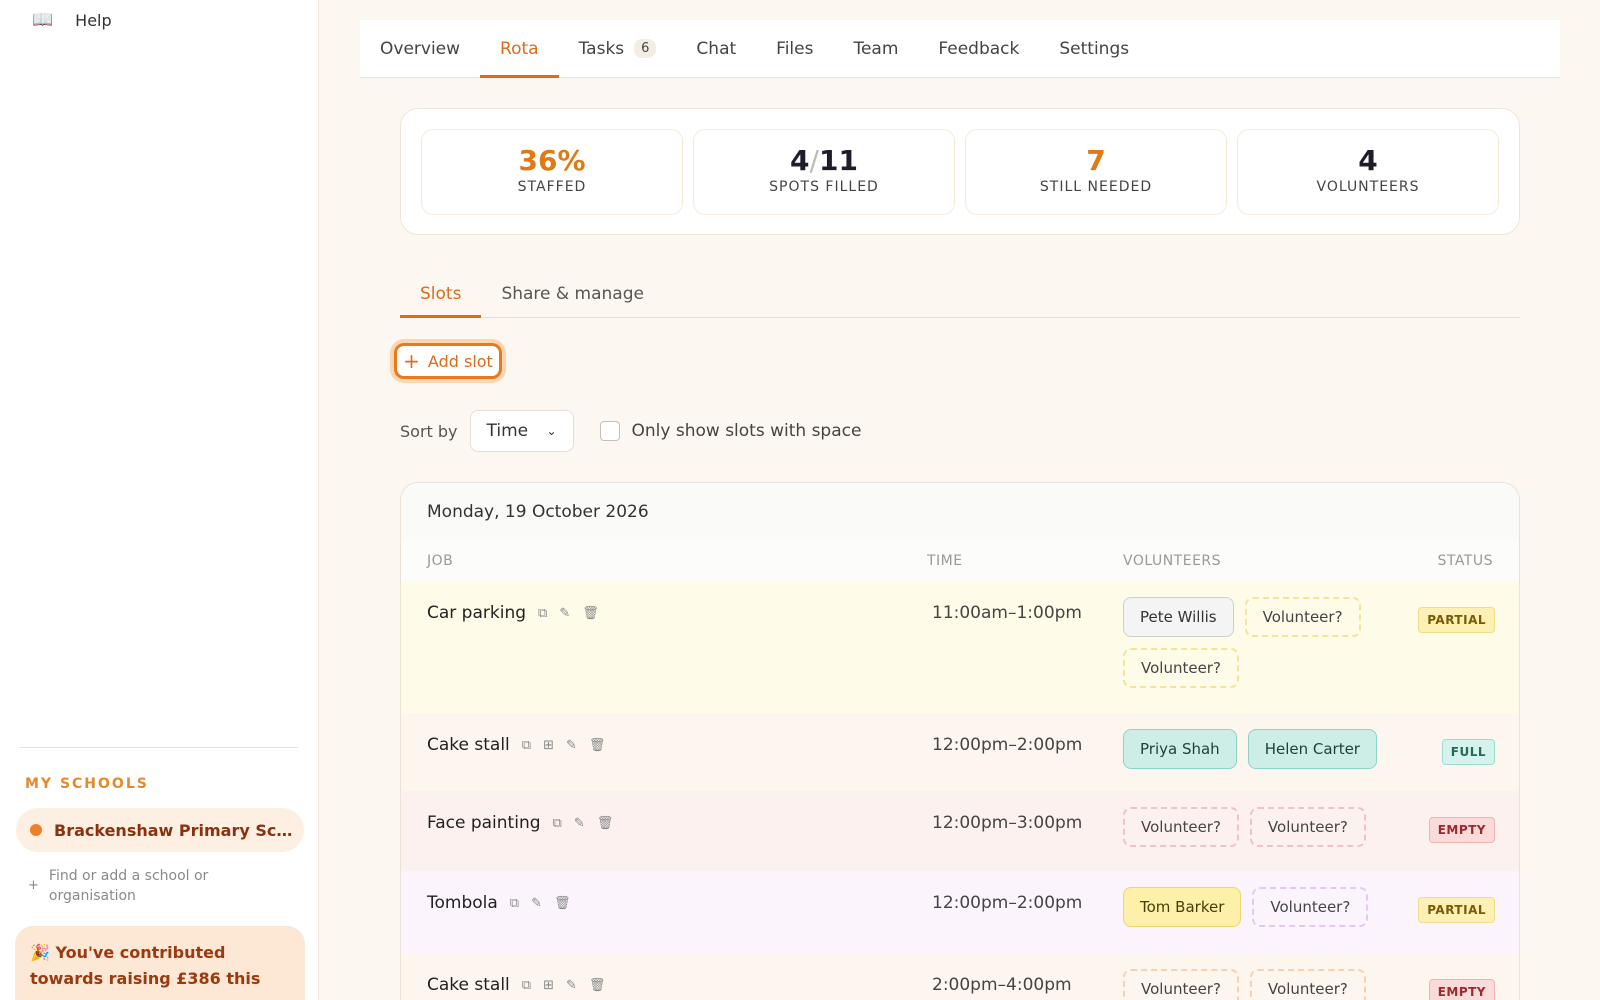  Describe the element at coordinates (609, 431) in the screenshot. I see `only-space-checkbox` at that location.